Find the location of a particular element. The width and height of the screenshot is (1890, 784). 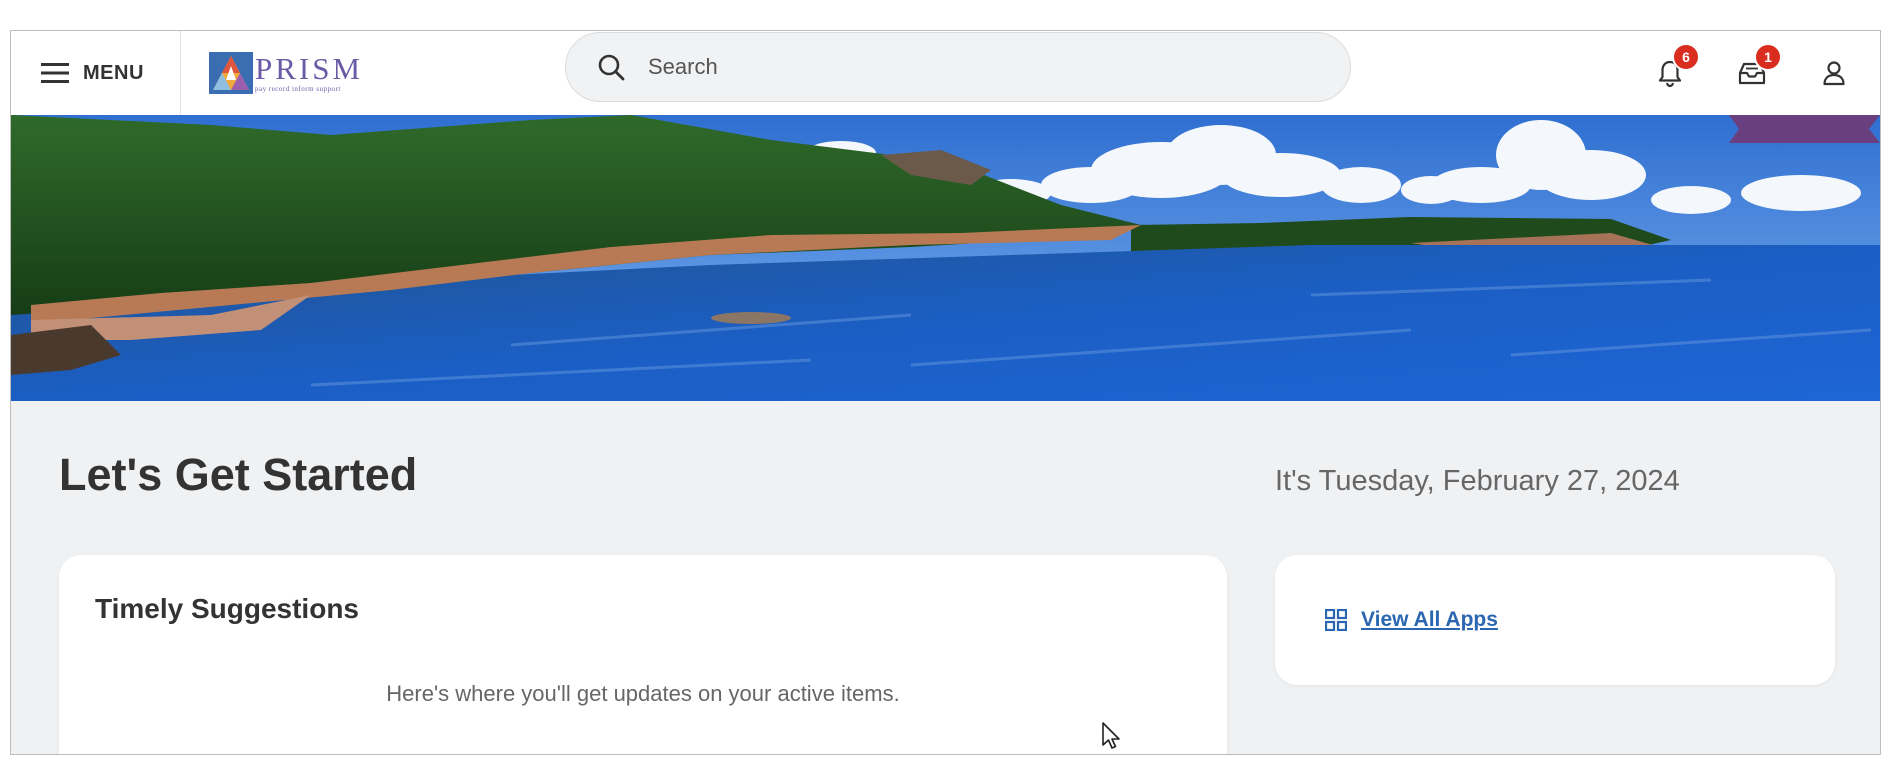

menu-button: MENU is located at coordinates (96, 73).